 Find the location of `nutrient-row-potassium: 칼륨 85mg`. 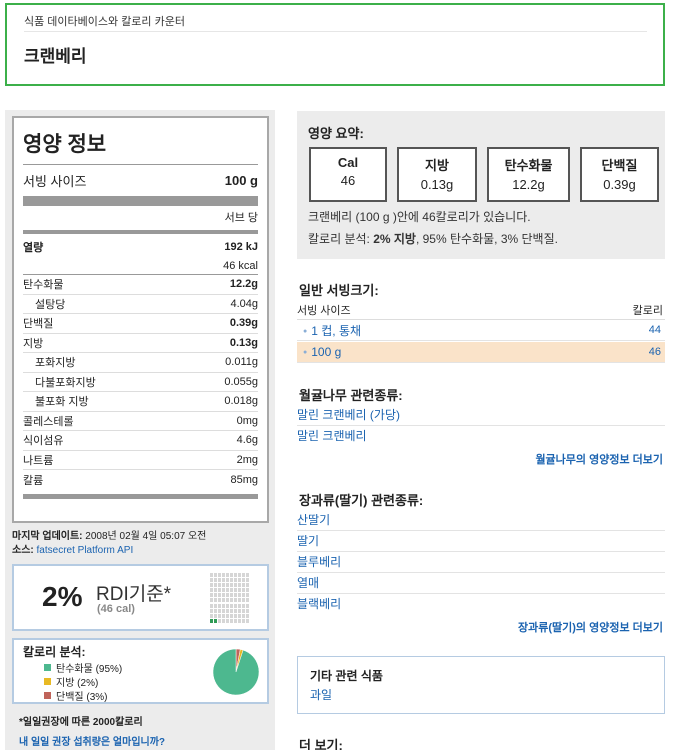

nutrient-row-potassium: 칼륨 85mg is located at coordinates (140, 480).